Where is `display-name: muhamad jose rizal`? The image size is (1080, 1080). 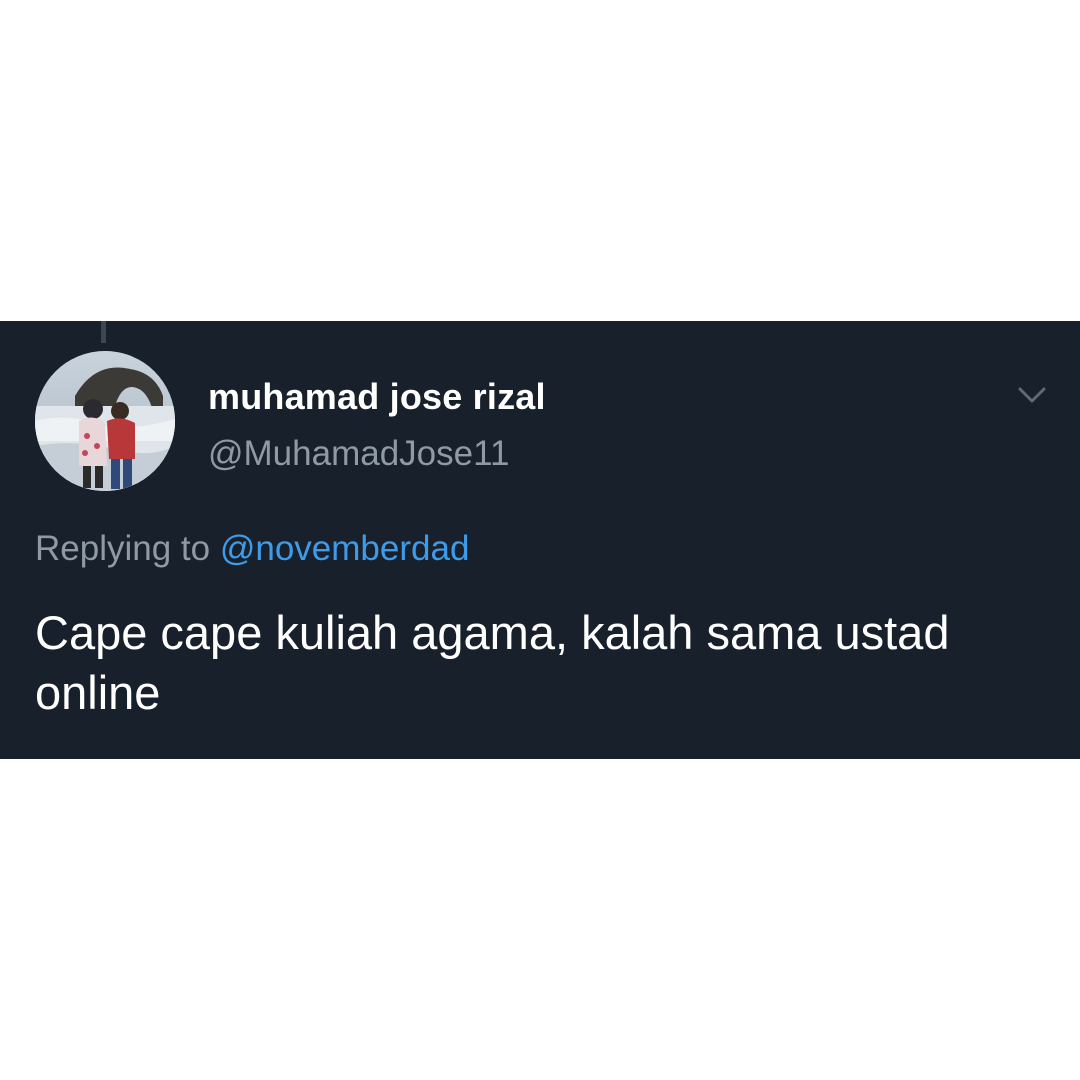 display-name: muhamad jose rizal is located at coordinates (377, 397).